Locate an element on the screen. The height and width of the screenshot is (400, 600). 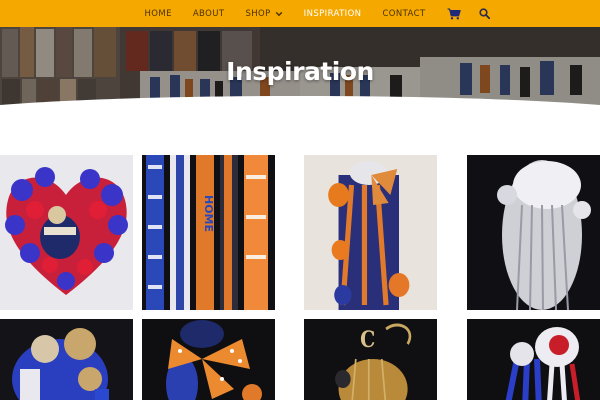
cart-icon is located at coordinates (454, 13).